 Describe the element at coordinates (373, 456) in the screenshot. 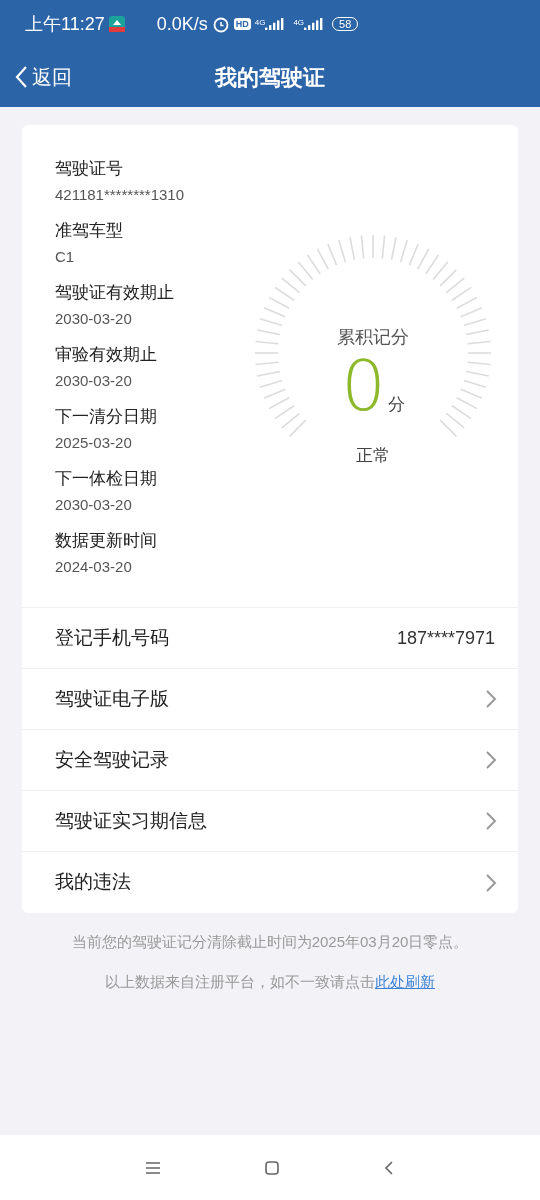

I see `status-label: 正常` at that location.